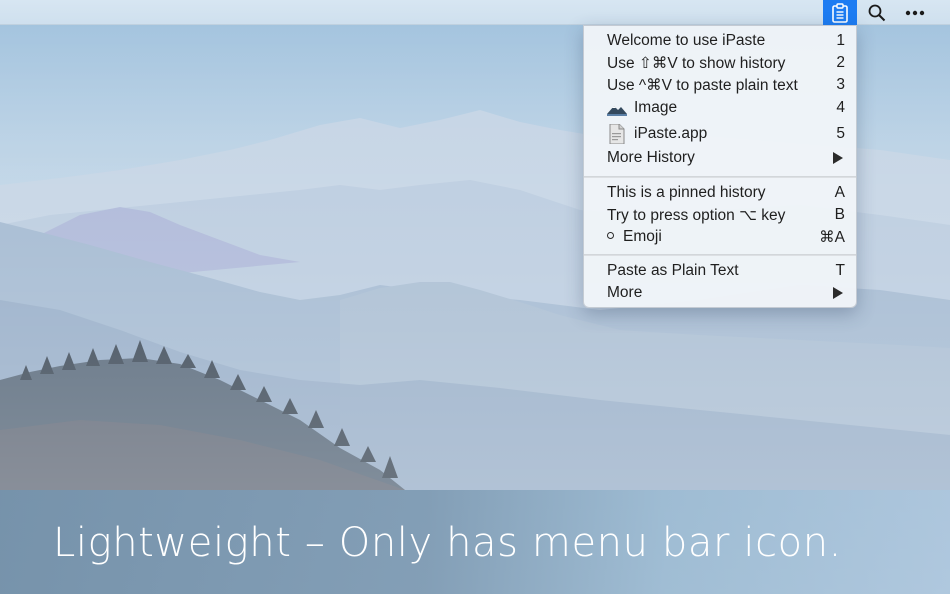  Describe the element at coordinates (617, 134) in the screenshot. I see `app-file-icon` at that location.